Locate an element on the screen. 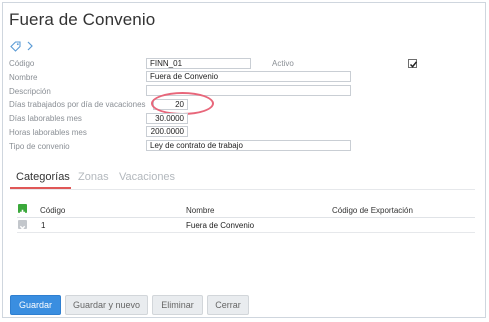 Image resolution: width=489 pixels, height=322 pixels. tipo-convenio-label: Tipo de convenio is located at coordinates (39, 146).